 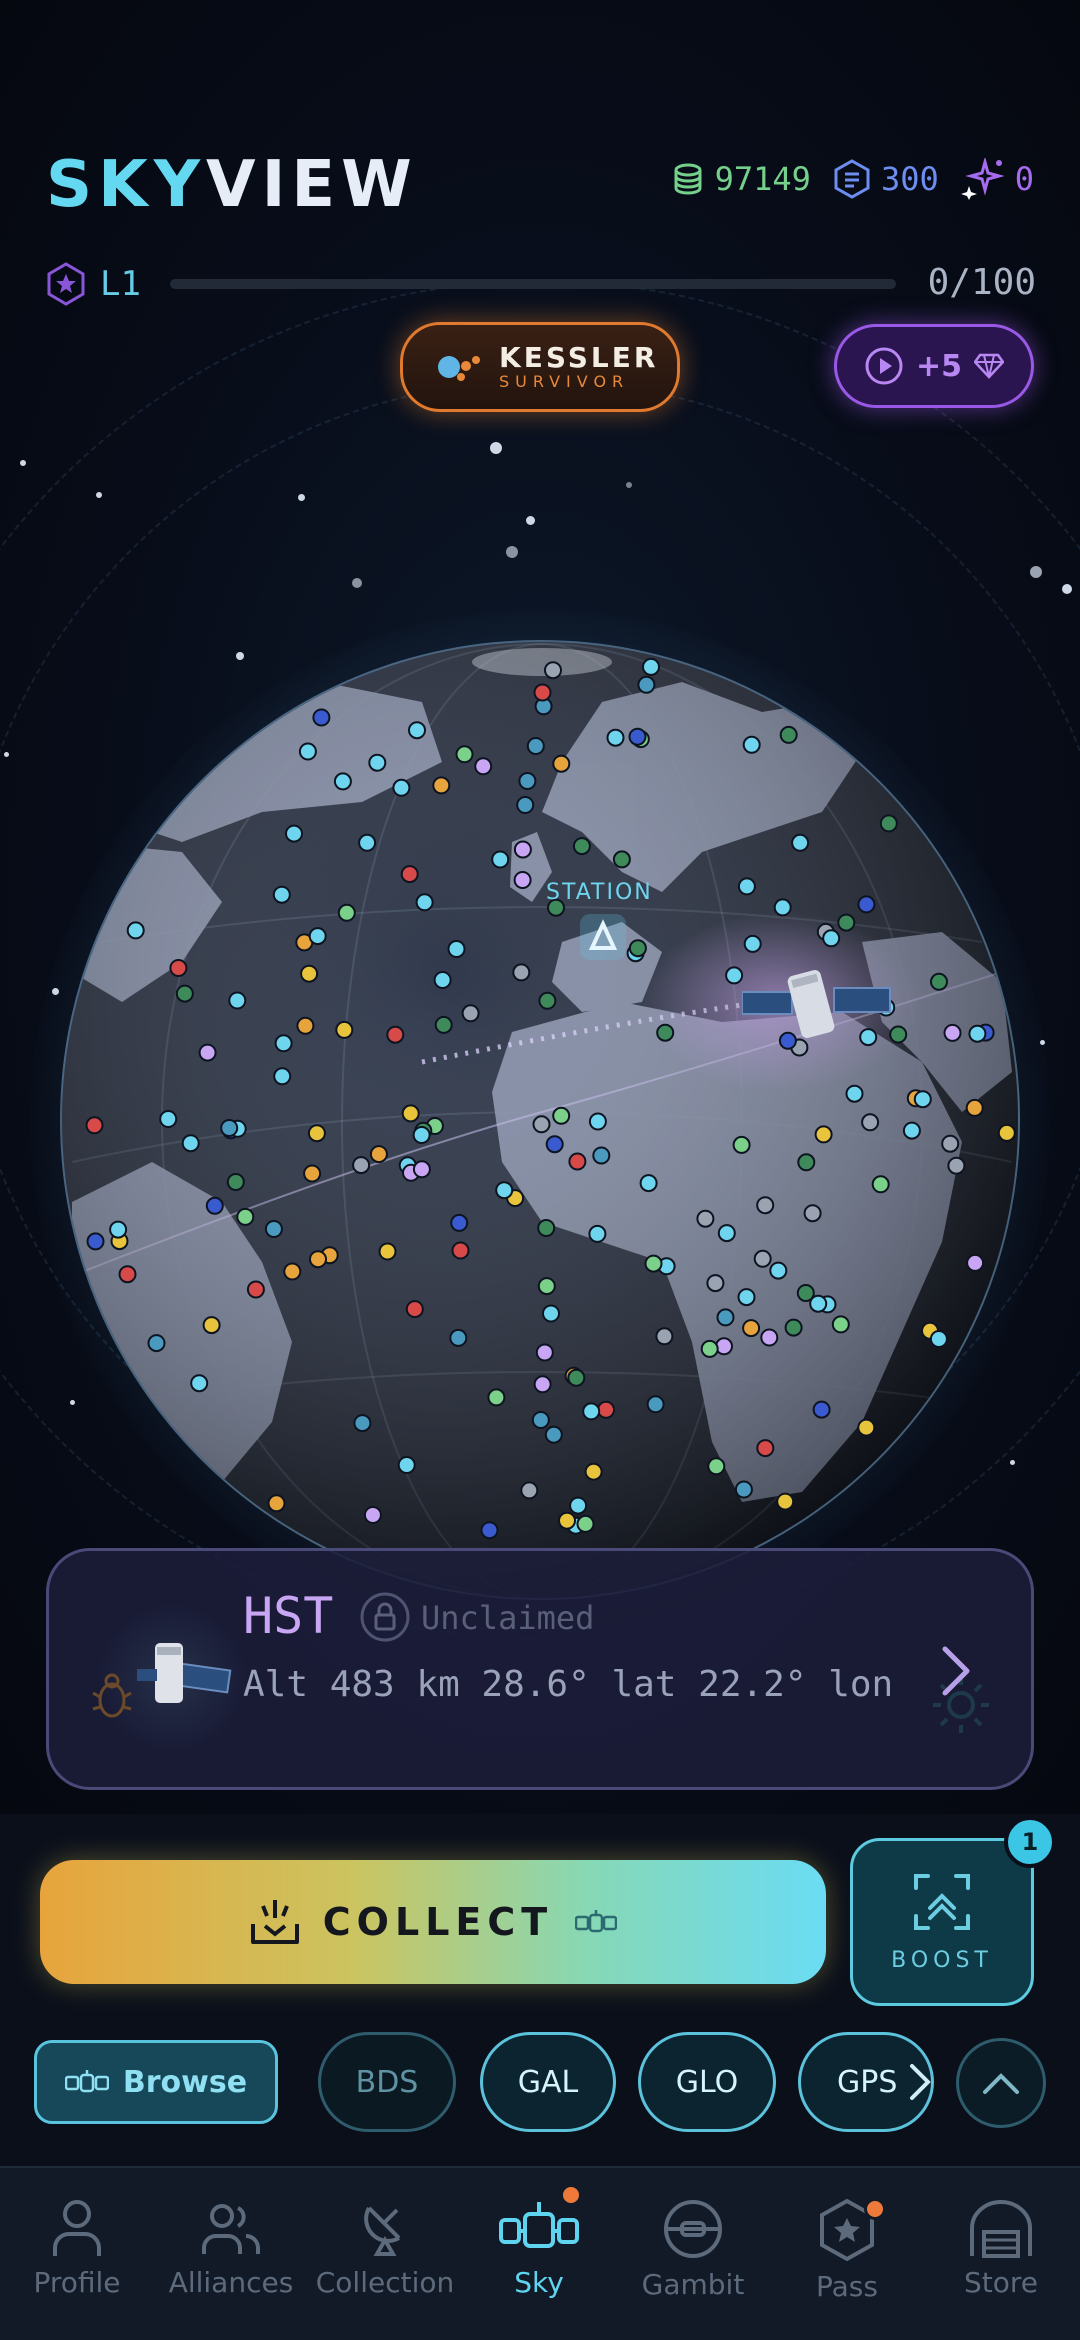 What do you see at coordinates (1001, 2083) in the screenshot?
I see `collapse-button` at bounding box center [1001, 2083].